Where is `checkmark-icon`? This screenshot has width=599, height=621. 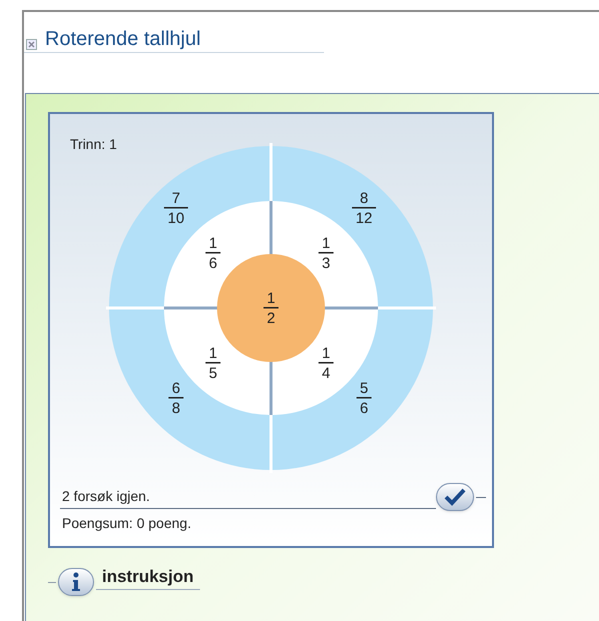
checkmark-icon is located at coordinates (455, 497).